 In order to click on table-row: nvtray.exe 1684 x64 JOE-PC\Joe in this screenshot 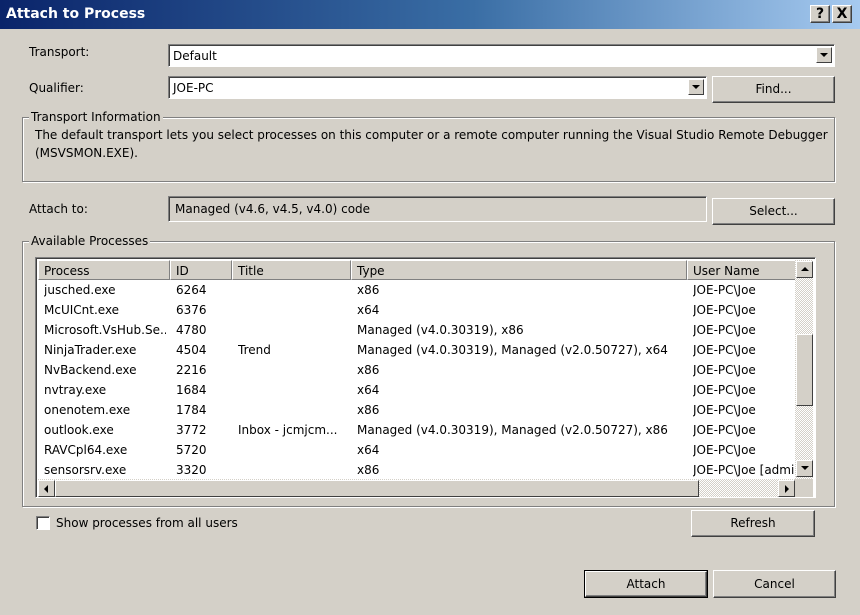, I will do `click(416, 390)`.